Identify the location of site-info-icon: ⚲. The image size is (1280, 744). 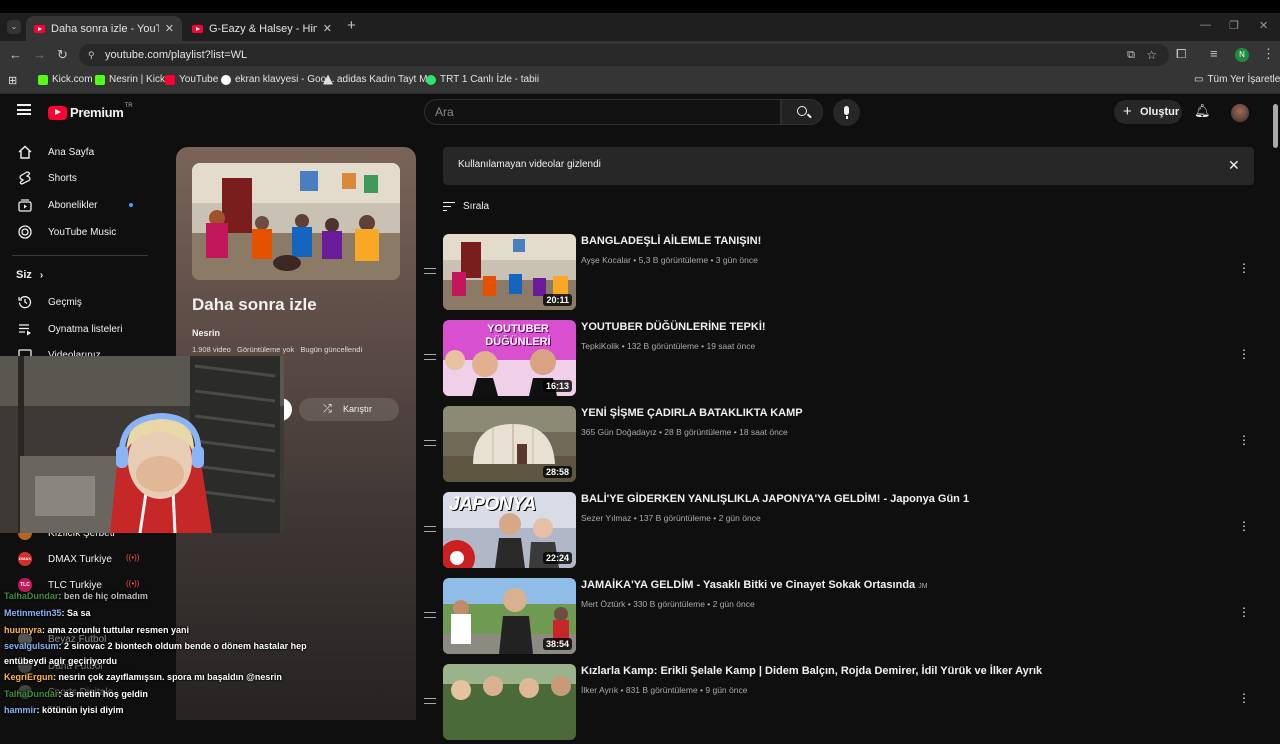
(91, 55).